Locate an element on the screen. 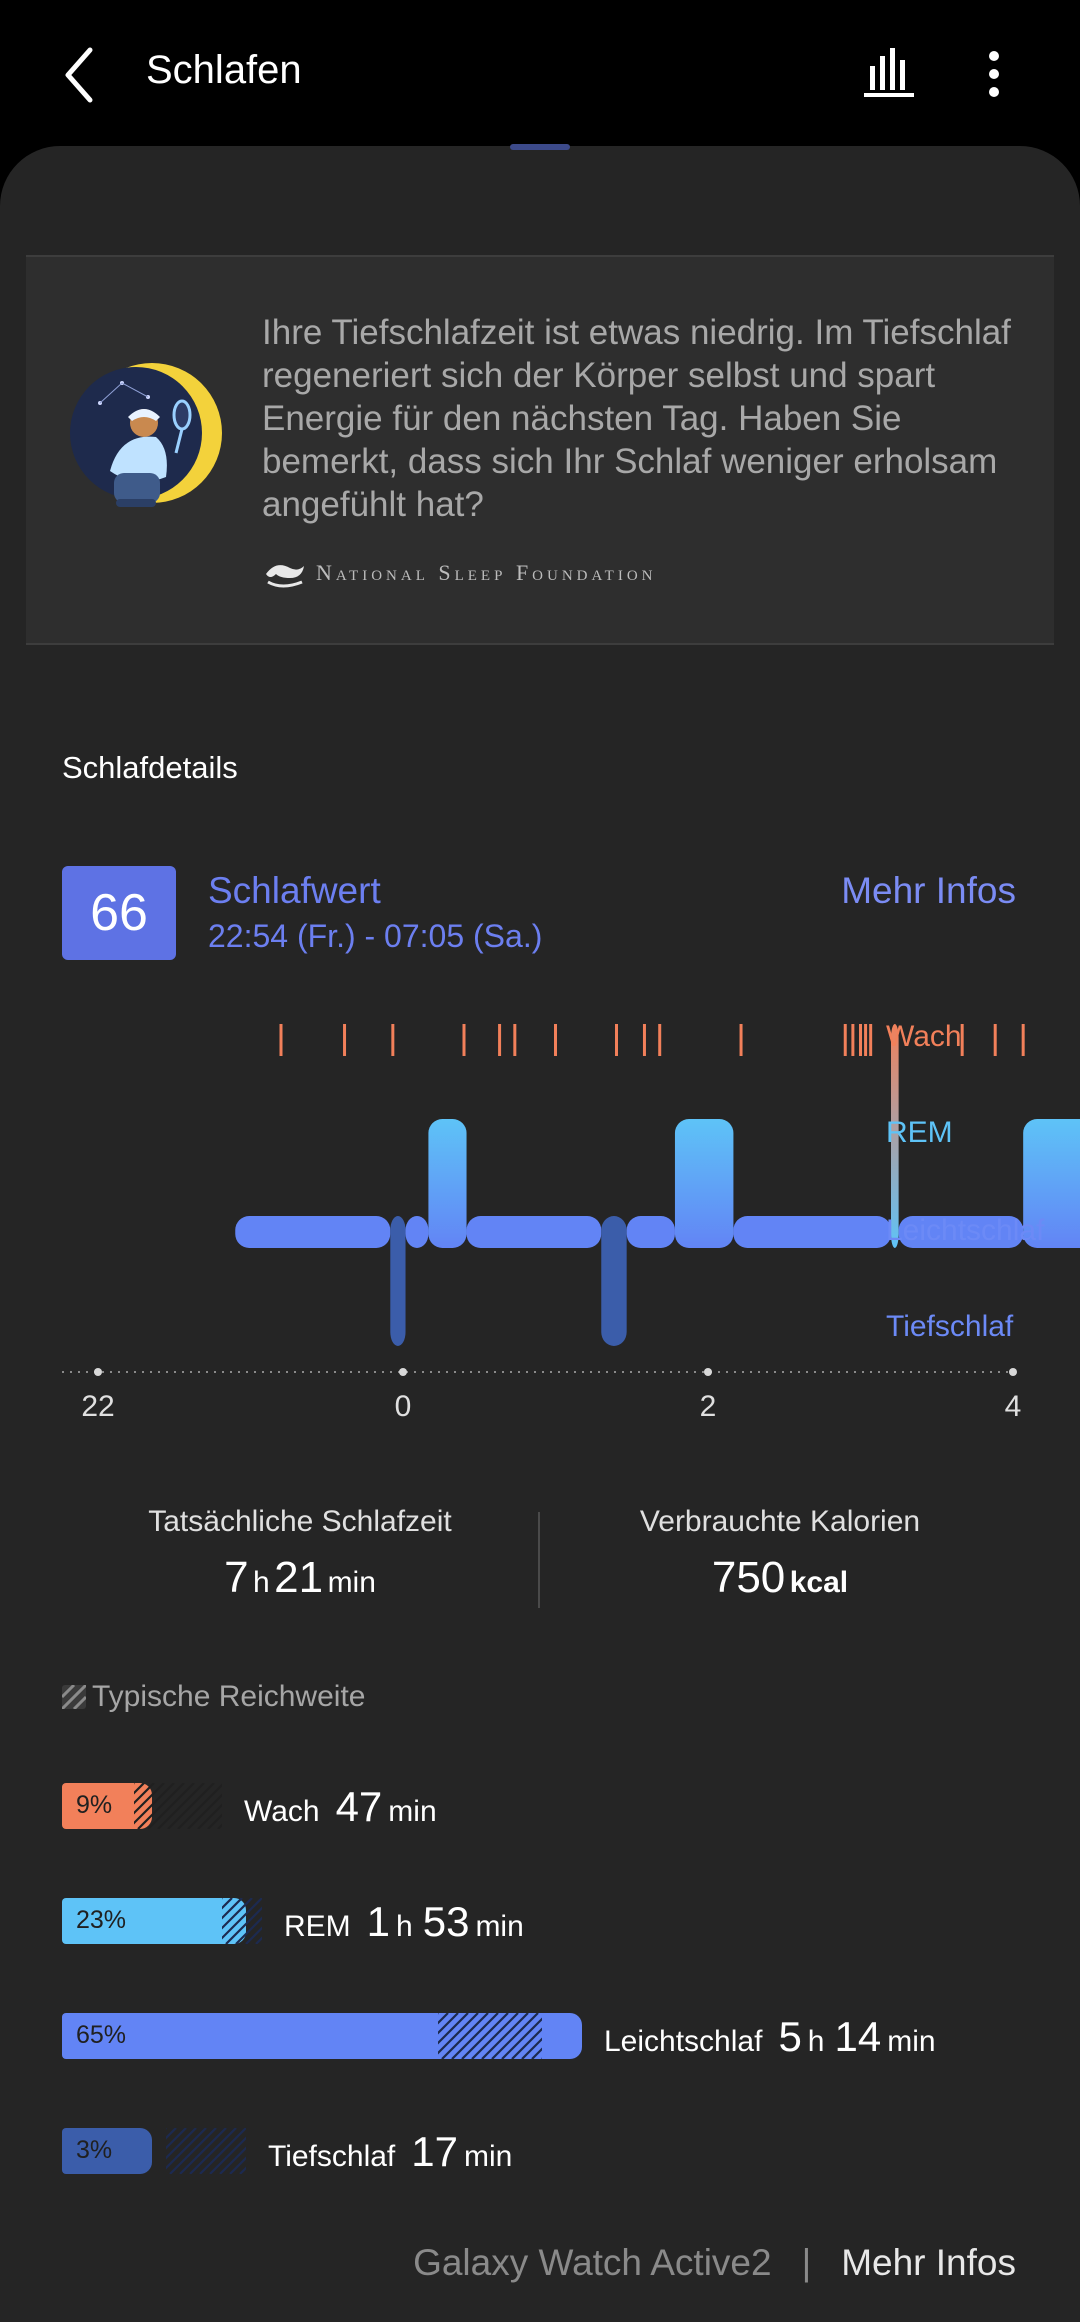  hours-value: 7 is located at coordinates (236, 1577).